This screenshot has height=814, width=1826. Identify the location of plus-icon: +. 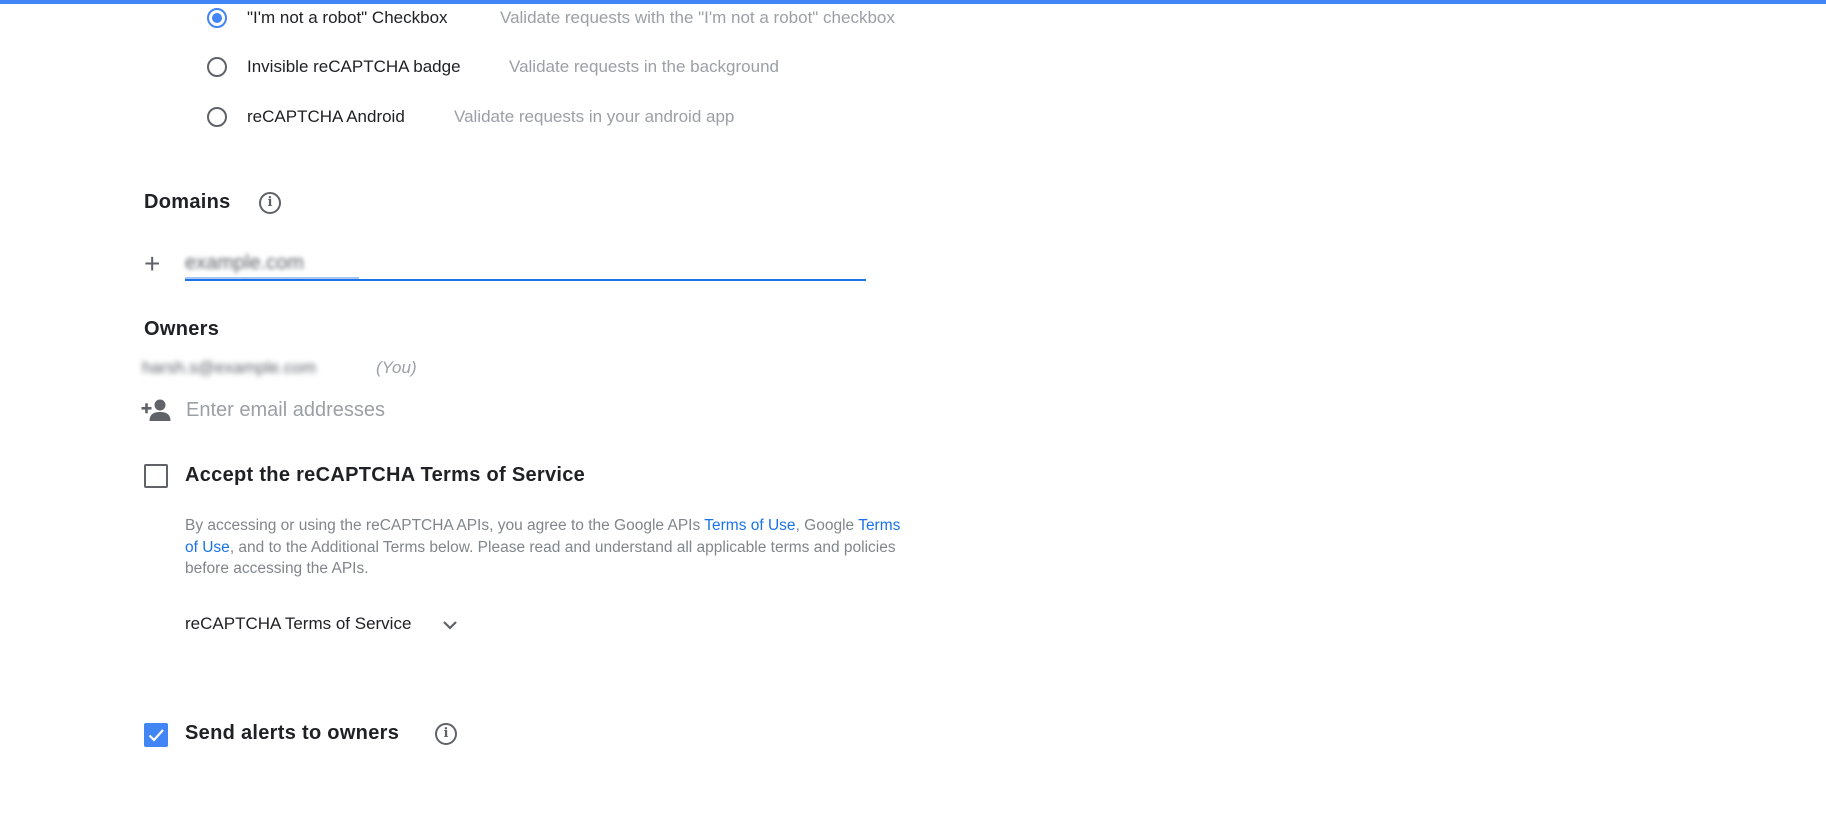
(152, 264).